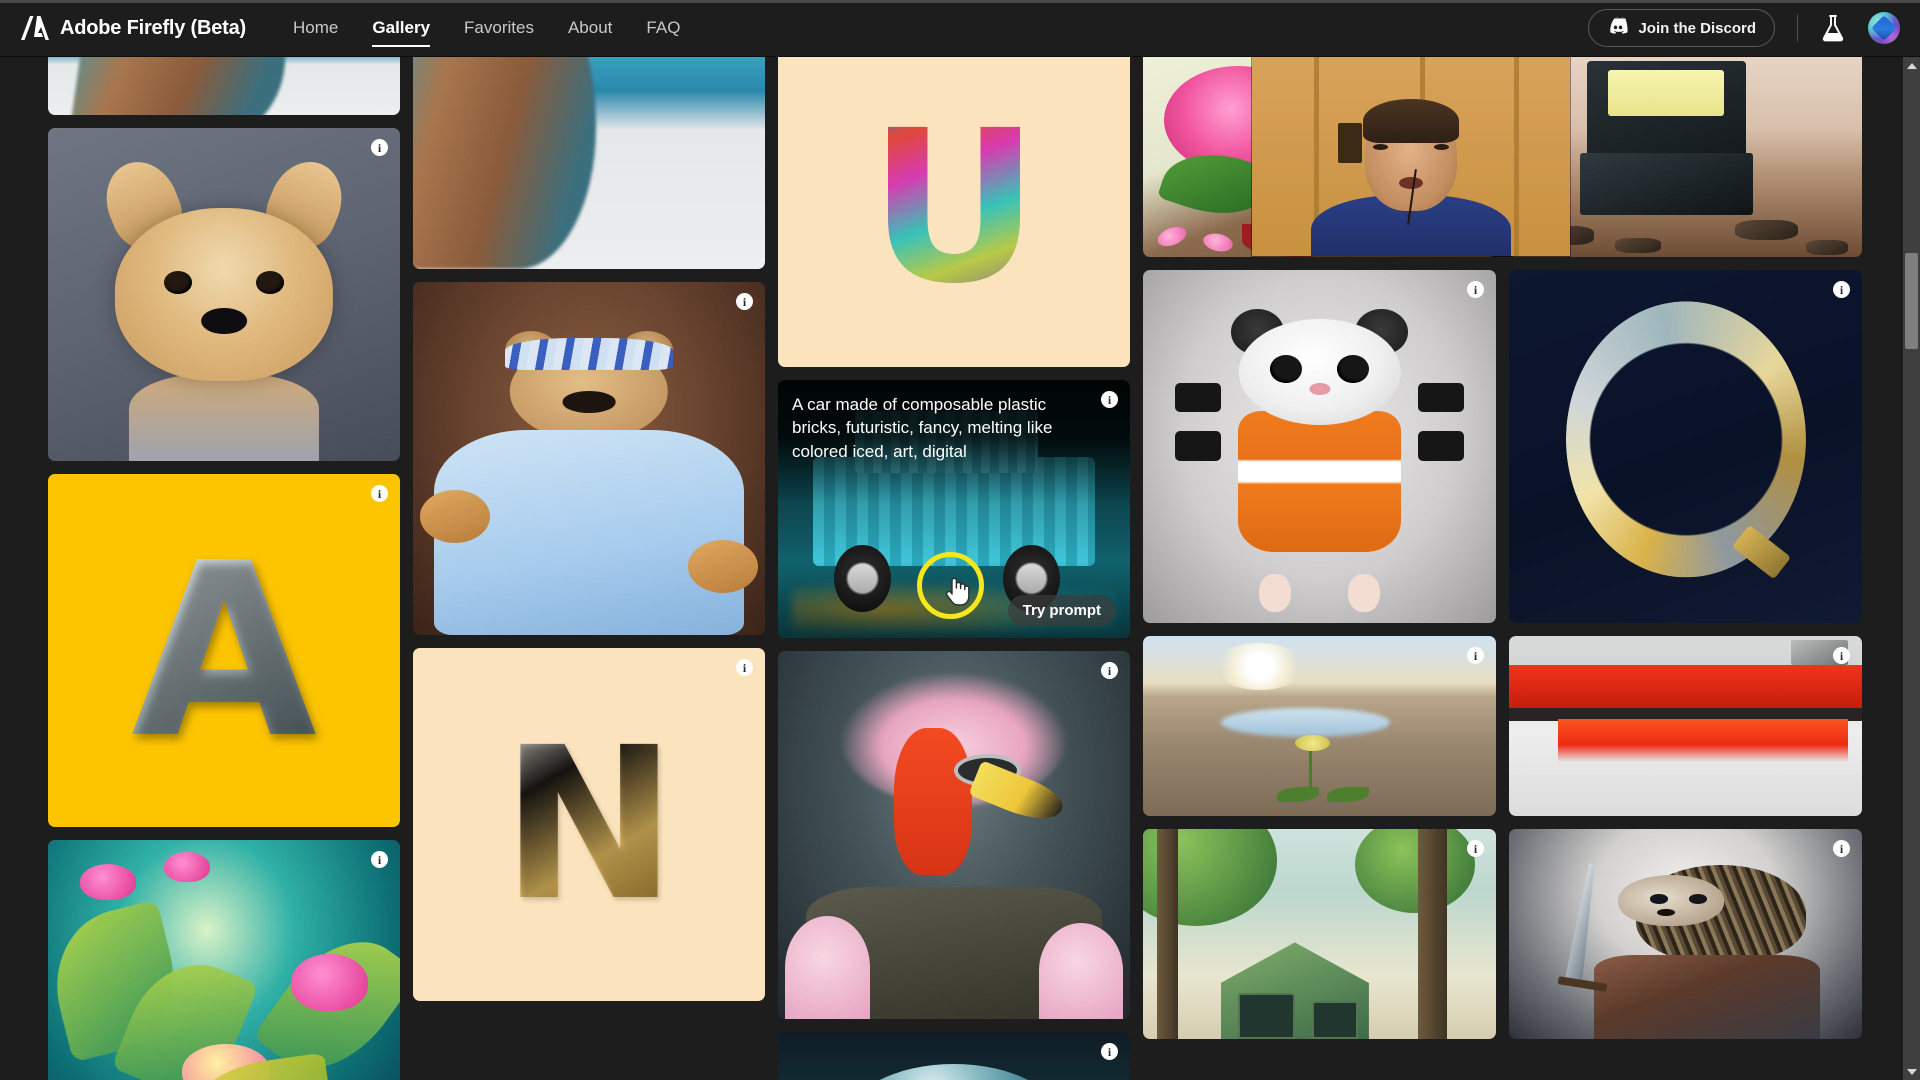 The width and height of the screenshot is (1920, 1080). I want to click on scroll-thumb, so click(1911, 301).